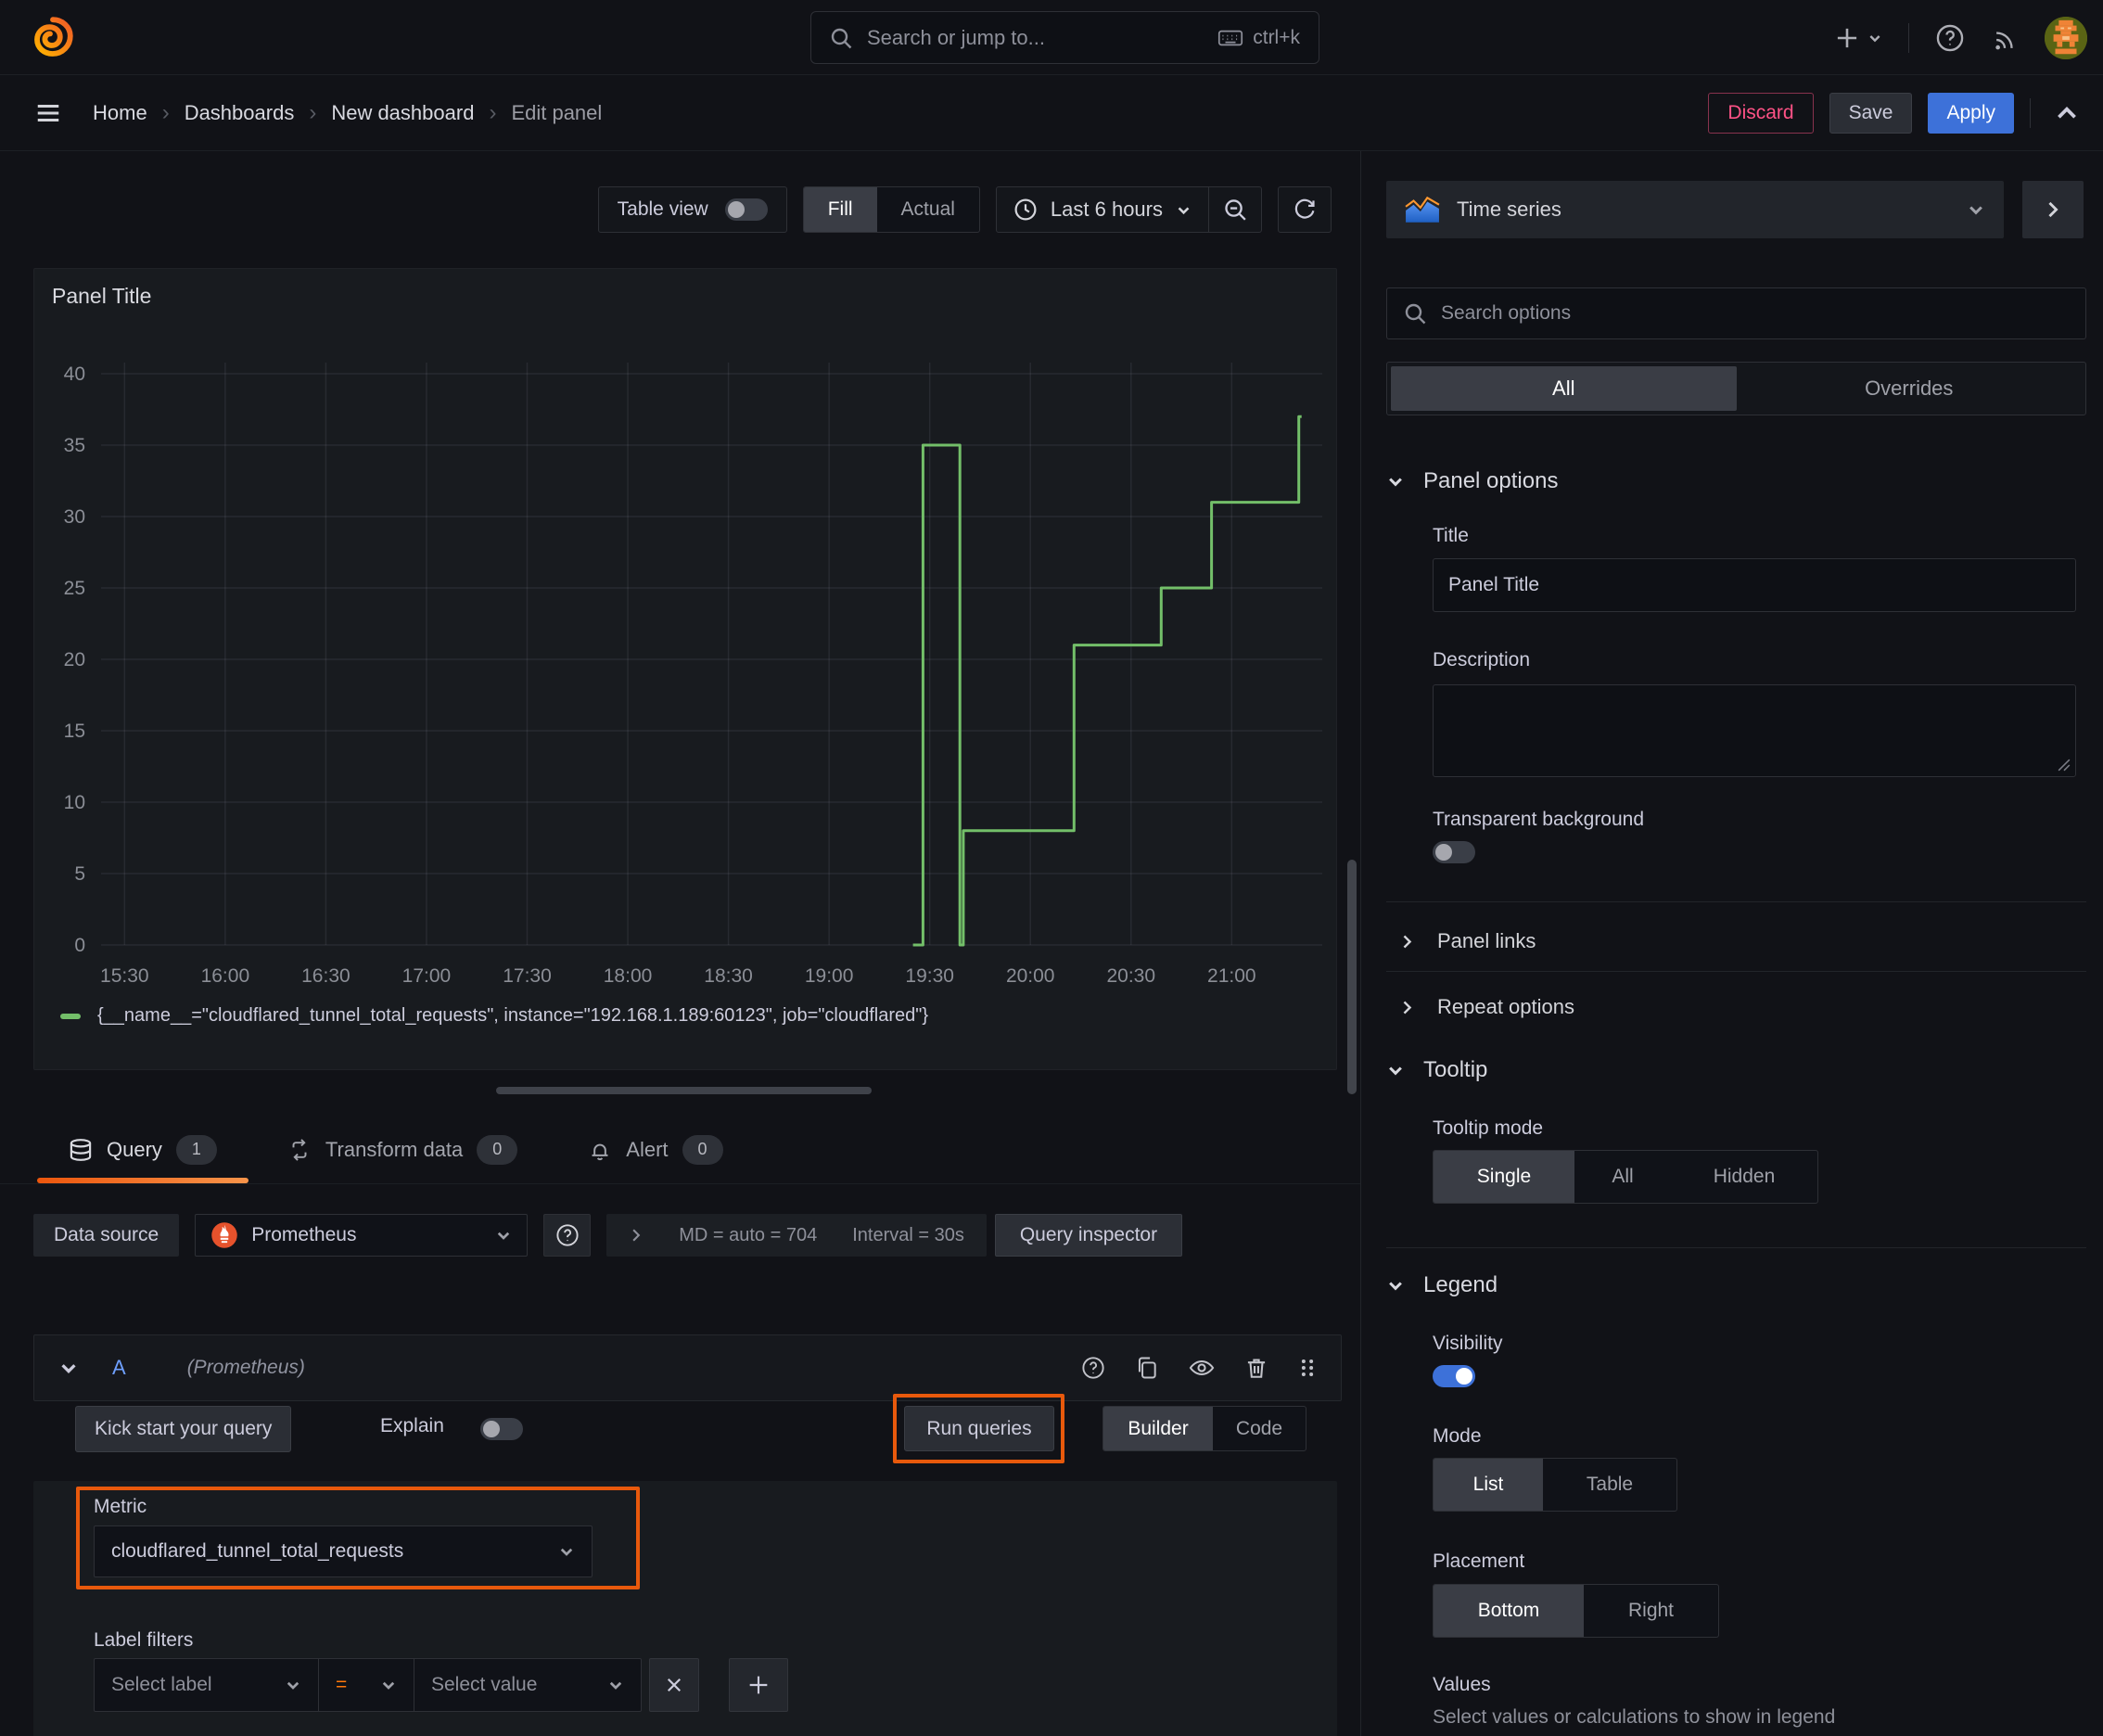  I want to click on refresh-icon, so click(1304, 208).